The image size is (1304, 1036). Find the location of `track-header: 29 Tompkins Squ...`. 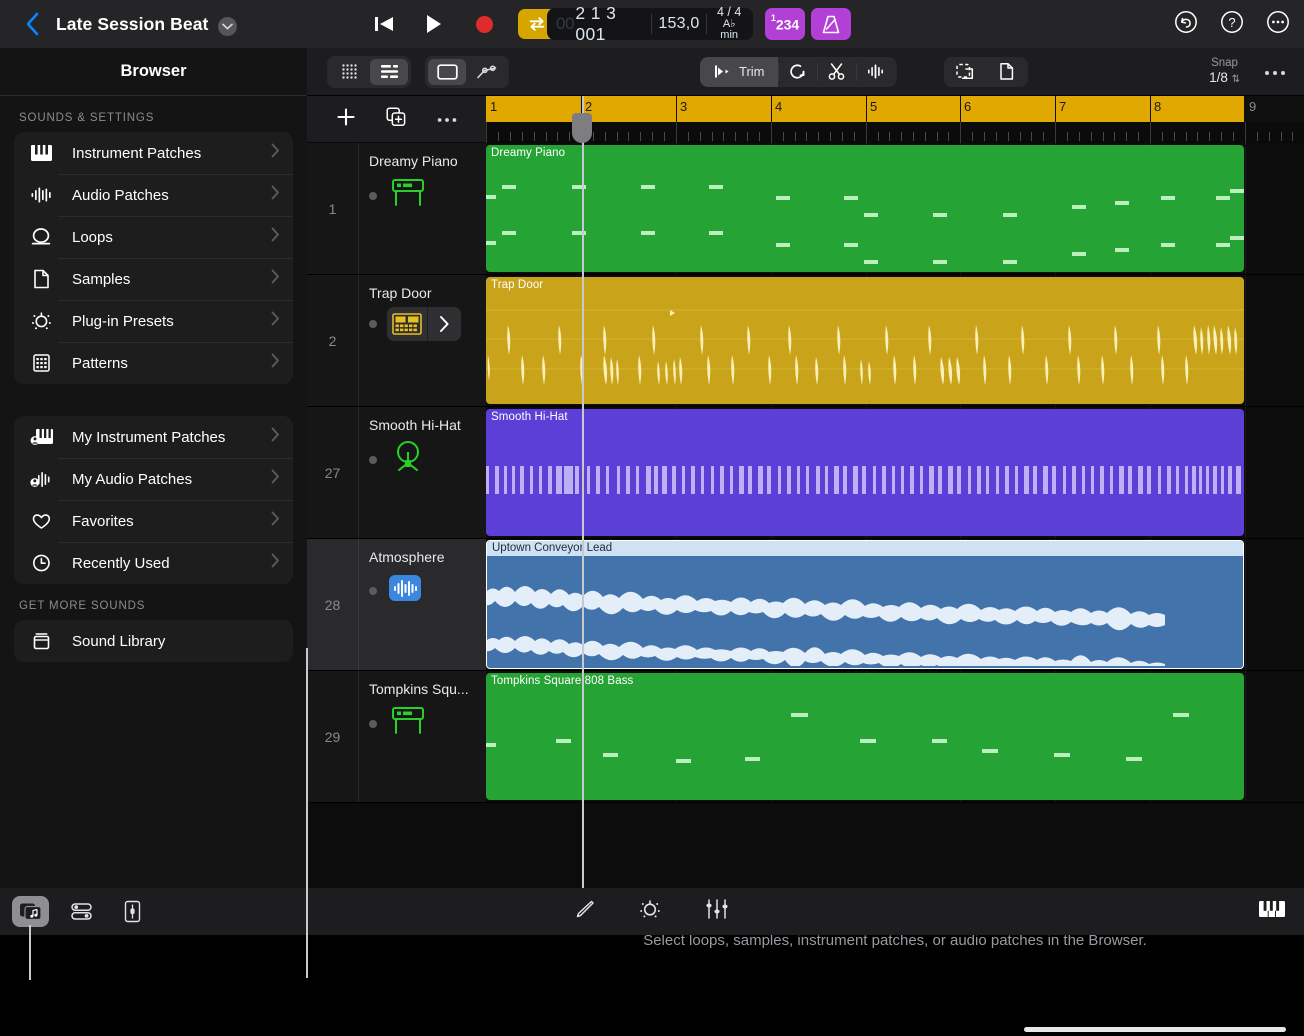

track-header: 29 Tompkins Squ... is located at coordinates (396, 736).